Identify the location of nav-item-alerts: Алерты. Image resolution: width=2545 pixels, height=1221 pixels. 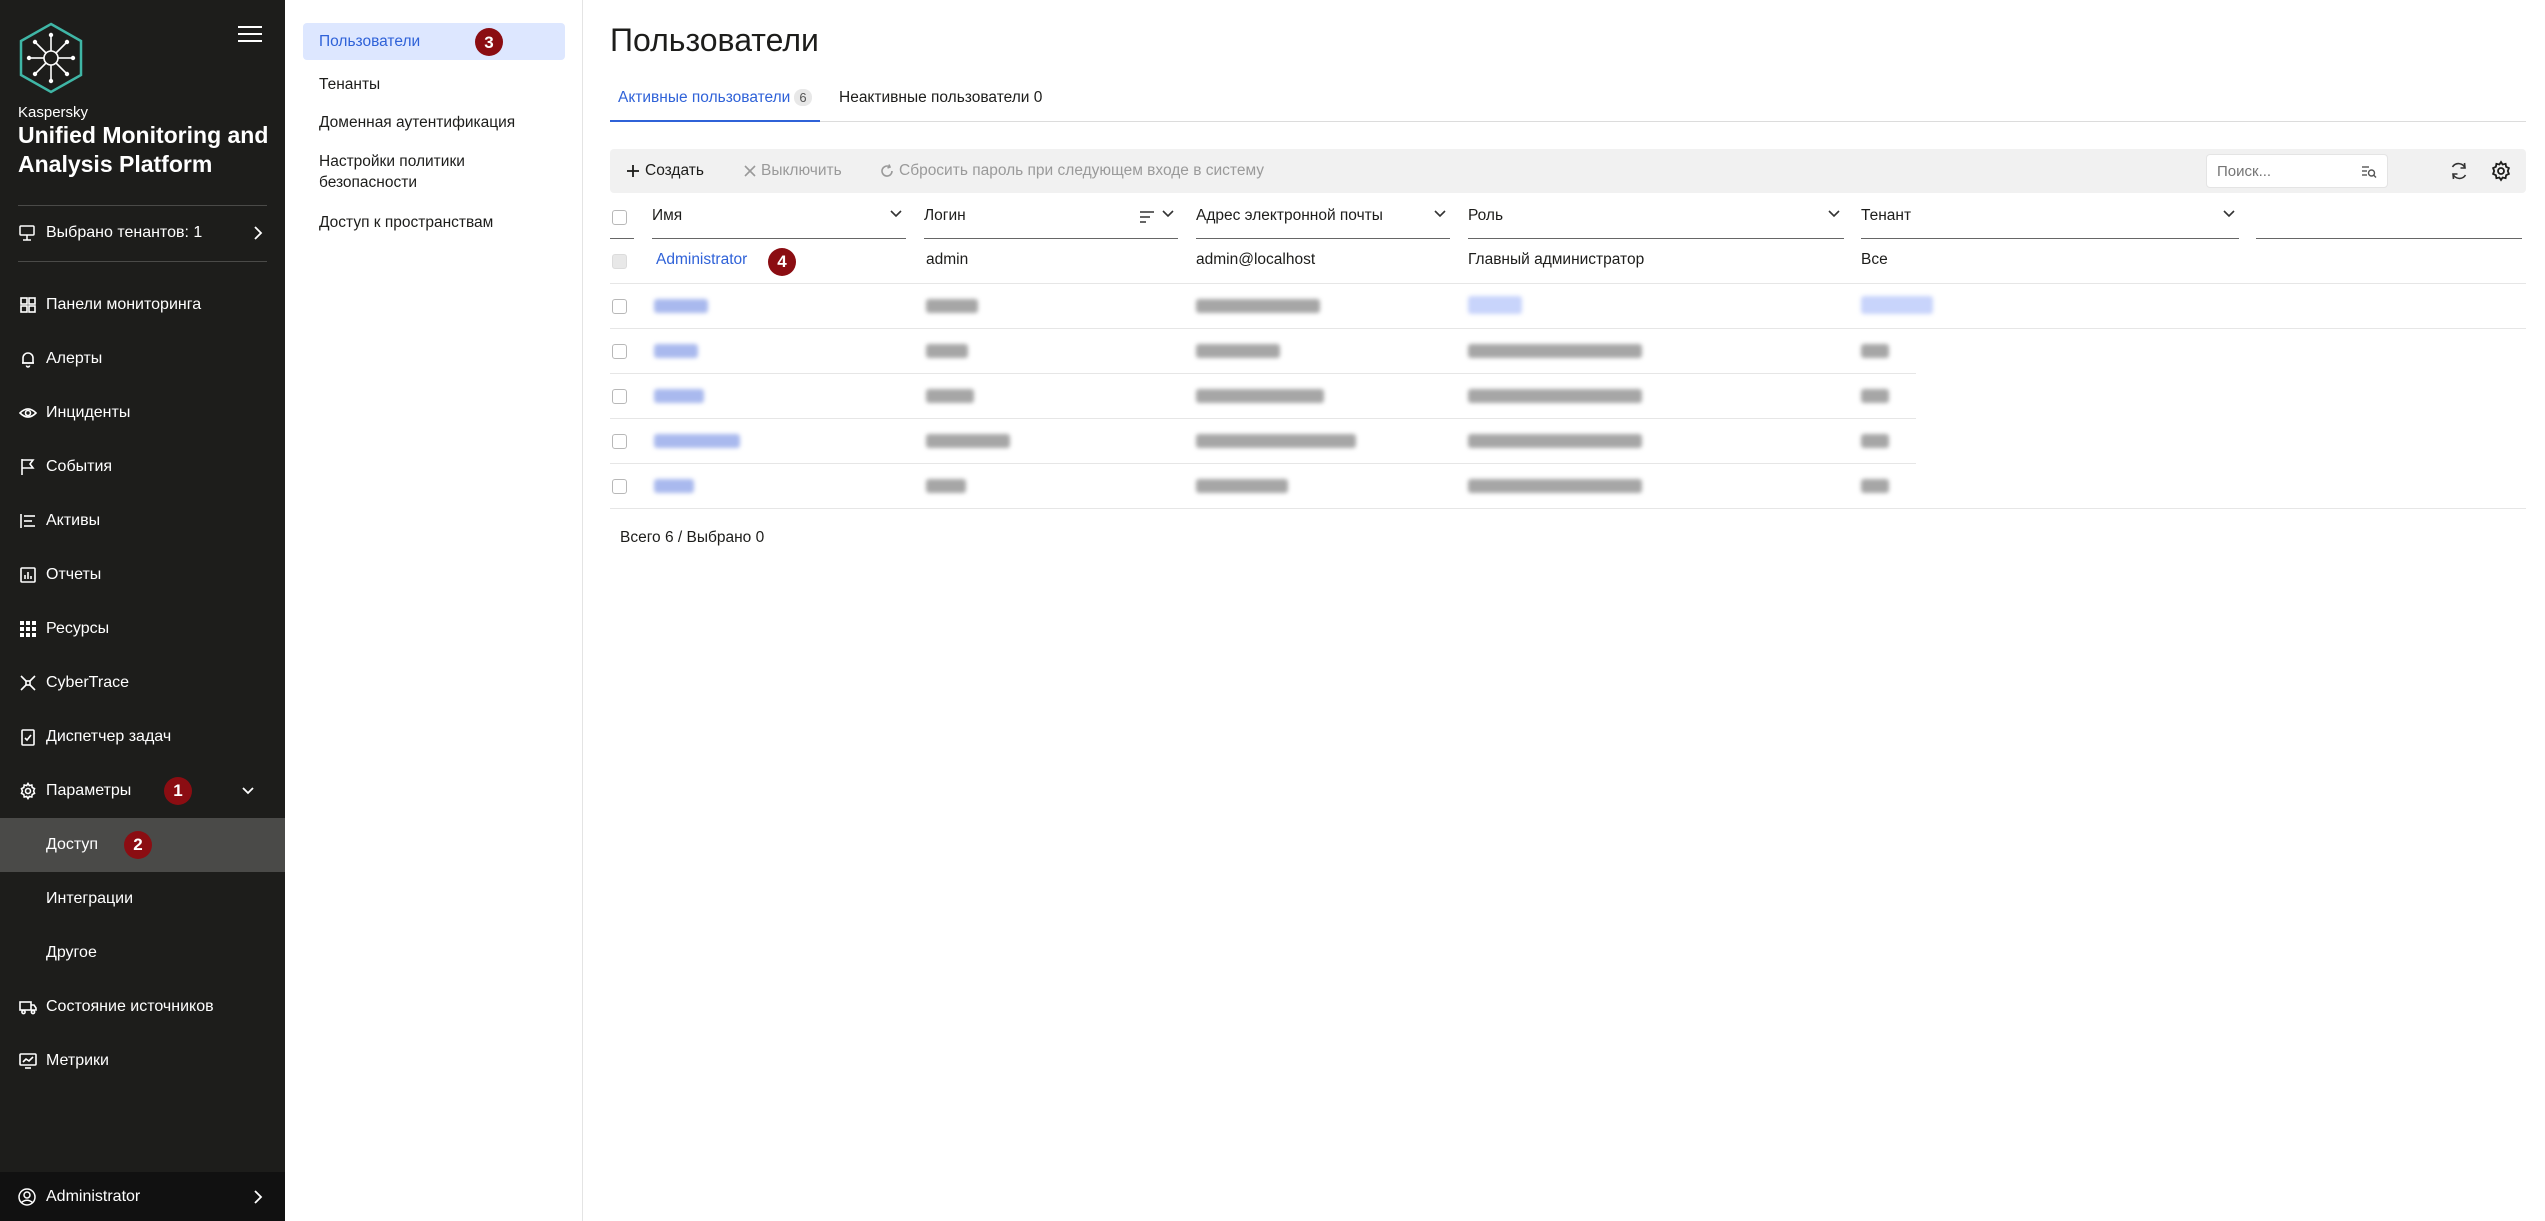
(142, 359).